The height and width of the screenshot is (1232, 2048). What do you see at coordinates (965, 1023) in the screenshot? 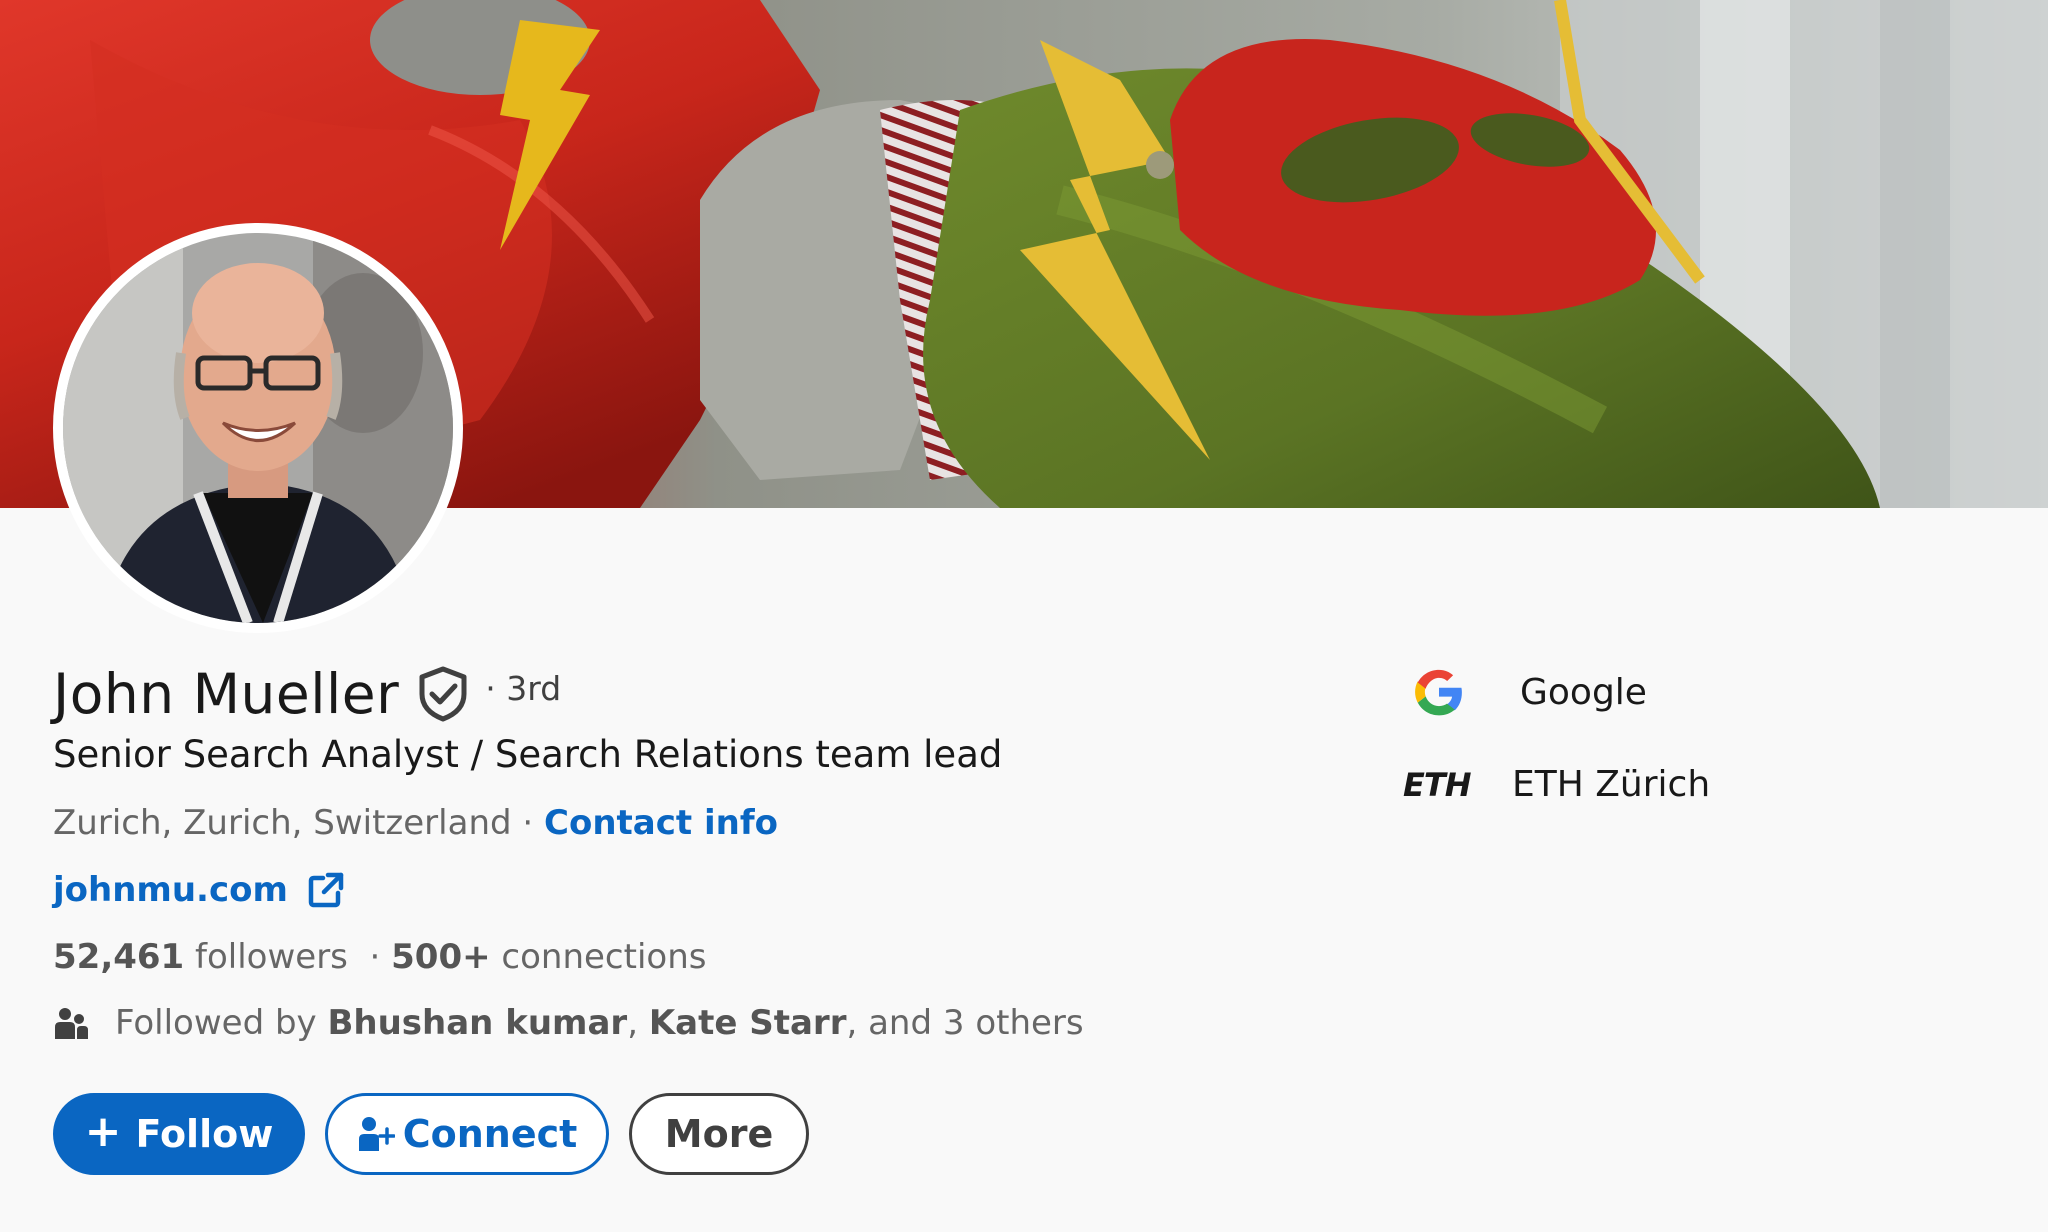
I see `followed-by-suffix: , and 3 others` at bounding box center [965, 1023].